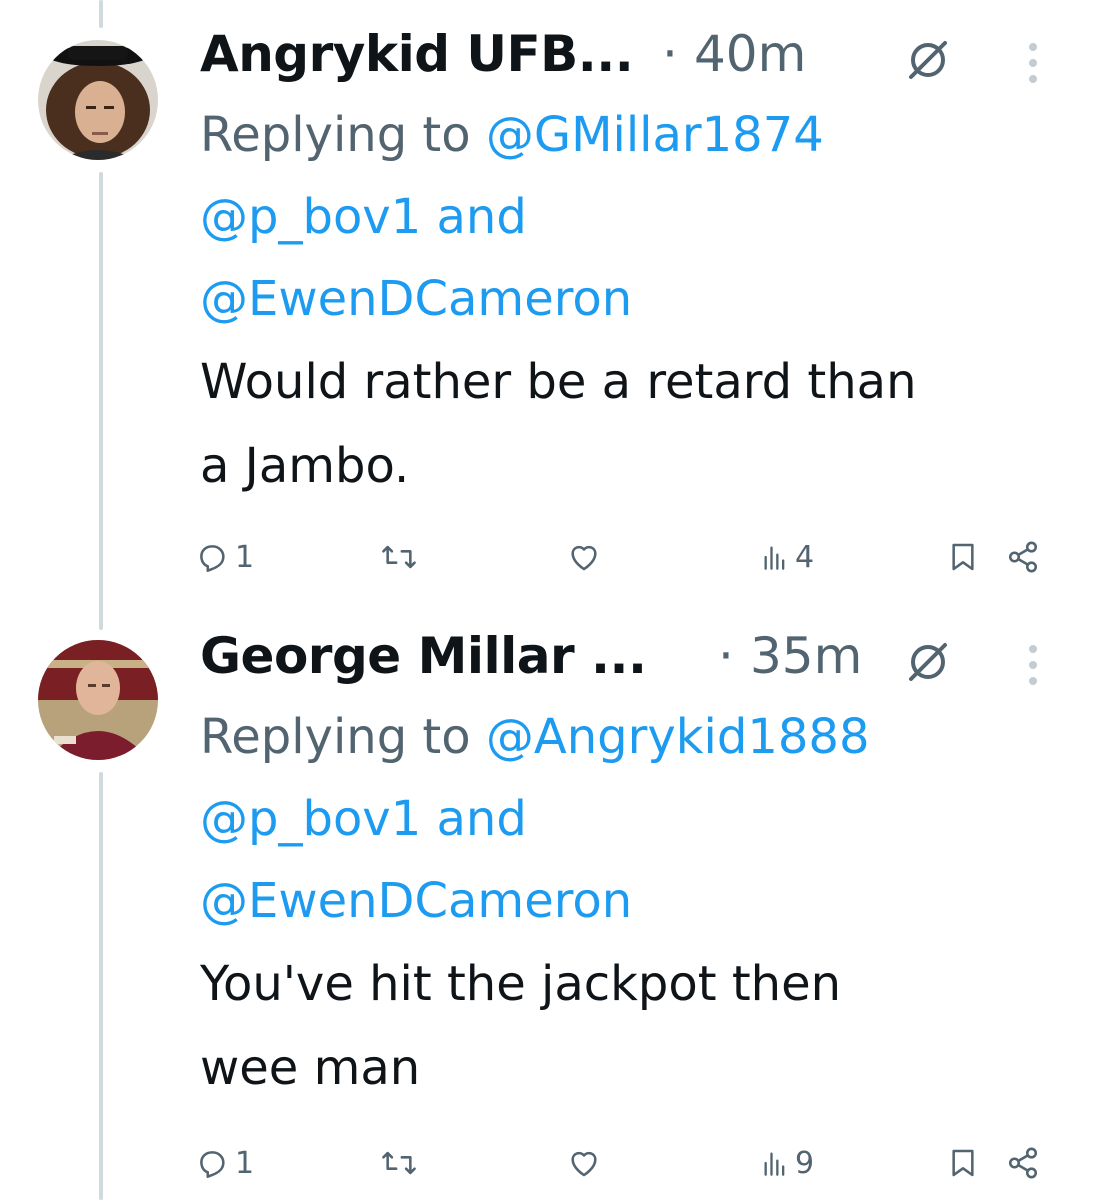  What do you see at coordinates (521, 984) in the screenshot?
I see `tweet-text-line: You've hit the jackpot then` at bounding box center [521, 984].